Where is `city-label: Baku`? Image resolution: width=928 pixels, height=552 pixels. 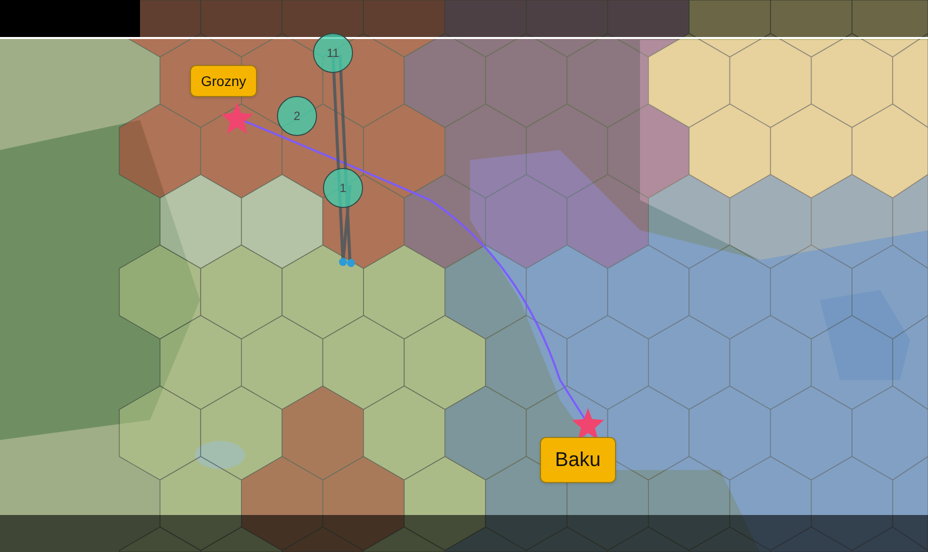 city-label: Baku is located at coordinates (578, 460).